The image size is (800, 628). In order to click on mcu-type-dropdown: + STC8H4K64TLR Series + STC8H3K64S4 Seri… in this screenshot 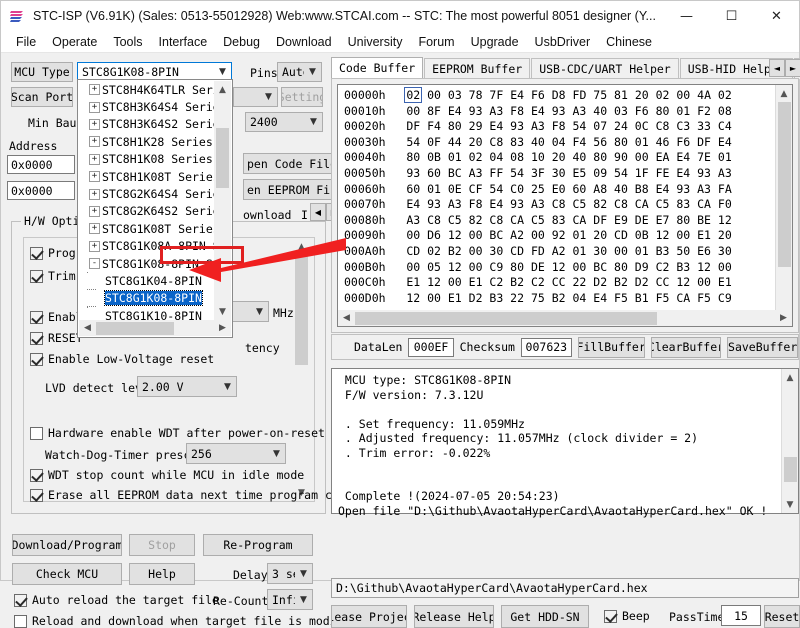, I will do `click(155, 208)`.